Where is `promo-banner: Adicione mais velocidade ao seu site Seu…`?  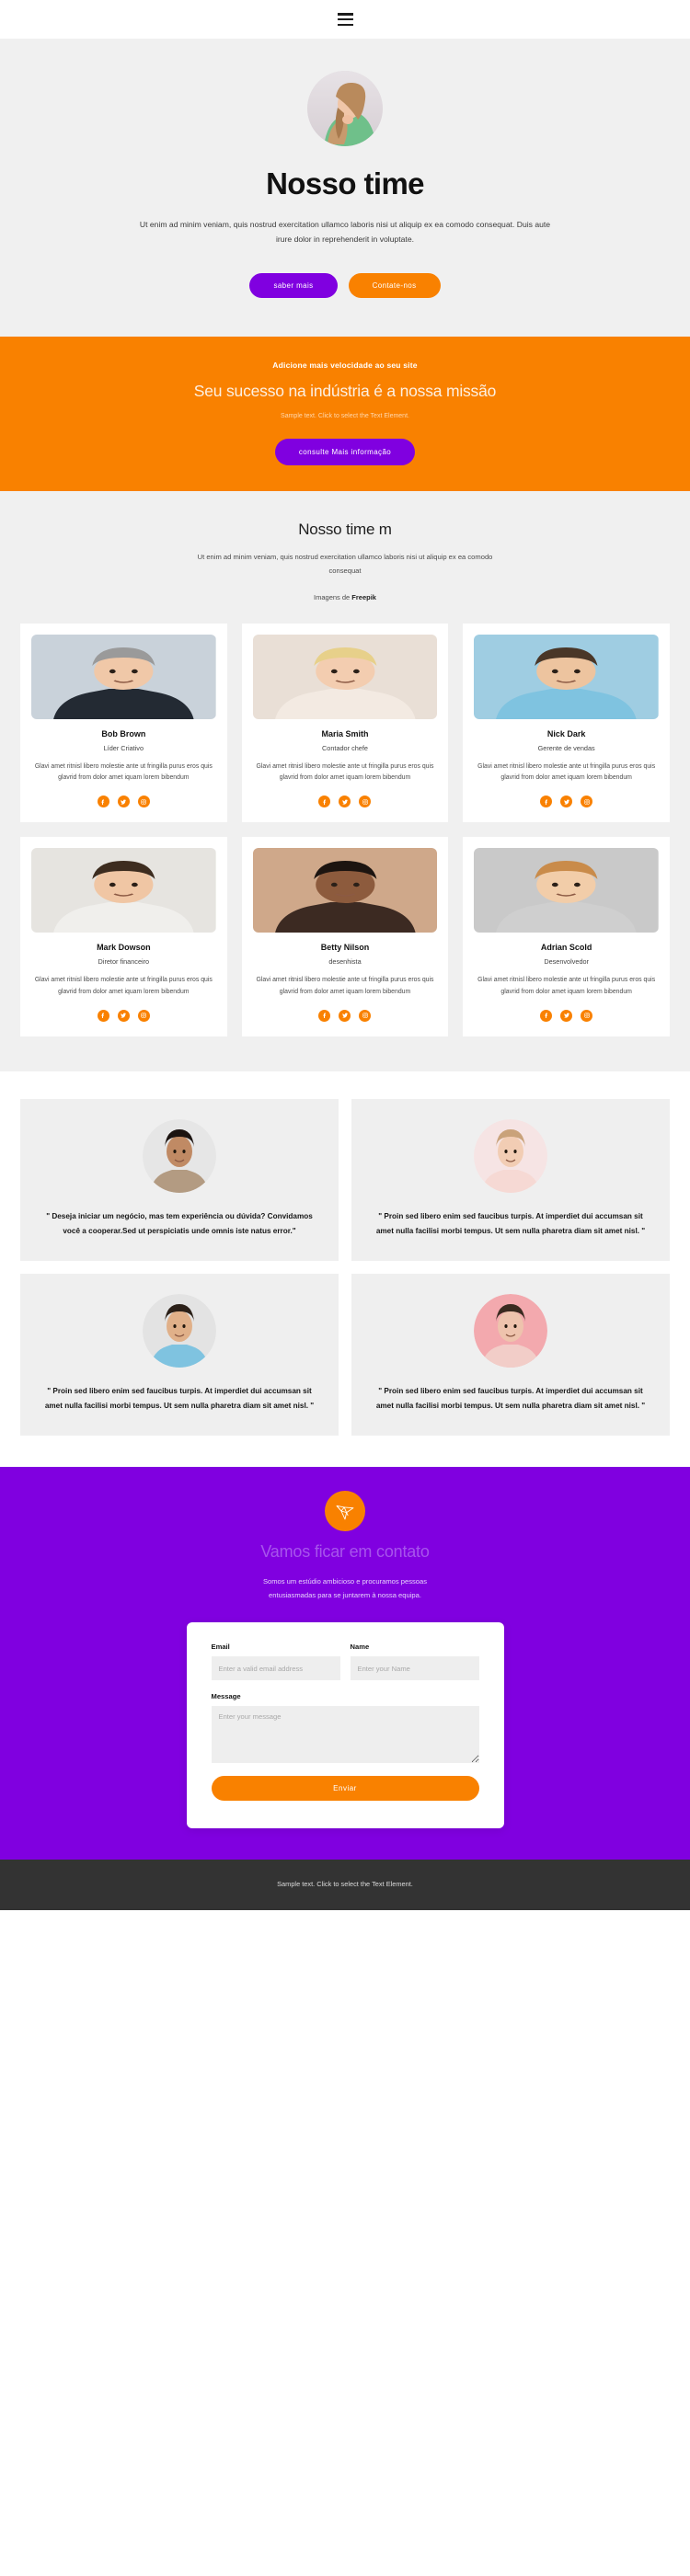
promo-banner: Adicione mais velocidade ao seu site Seu… is located at coordinates (345, 414).